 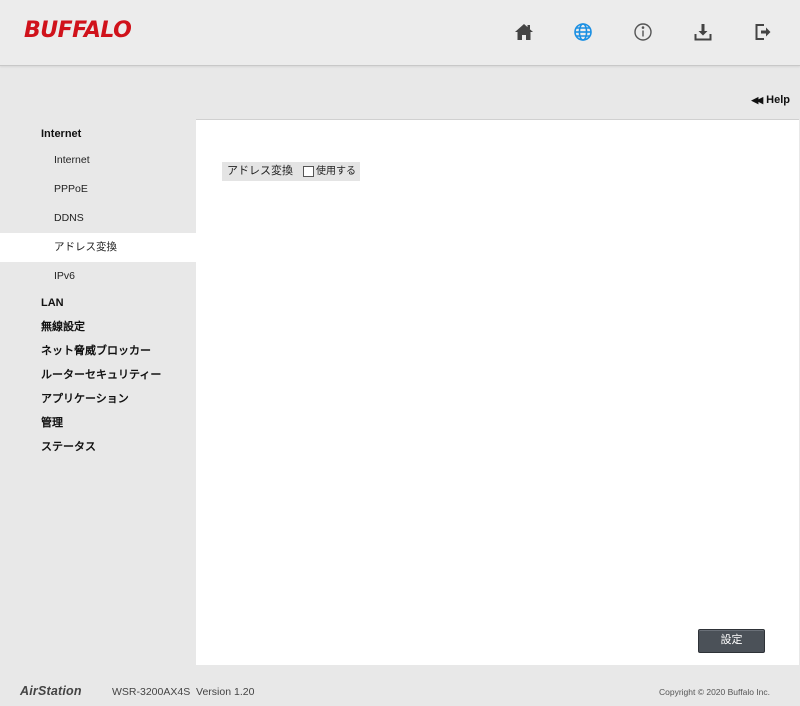 I want to click on address-translation-value: 使用する, so click(x=328, y=171).